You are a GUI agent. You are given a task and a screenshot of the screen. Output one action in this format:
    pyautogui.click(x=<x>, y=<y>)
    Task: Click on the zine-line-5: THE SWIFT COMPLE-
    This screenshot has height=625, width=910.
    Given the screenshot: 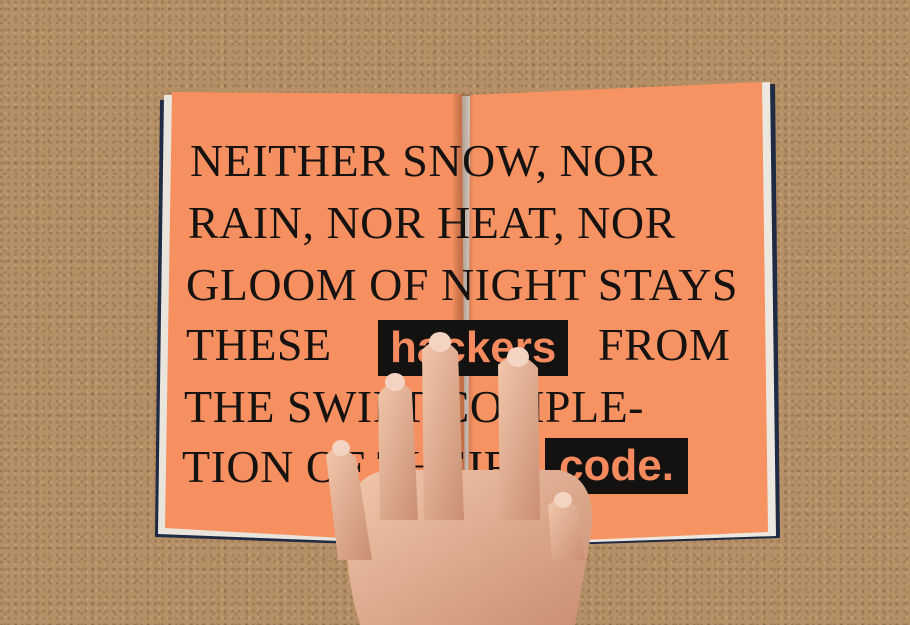 What is the action you would take?
    pyautogui.click(x=414, y=406)
    